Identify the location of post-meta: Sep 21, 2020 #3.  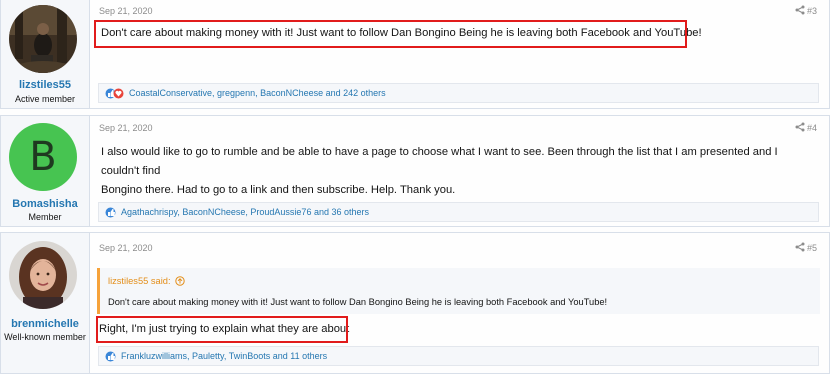
(464, 12).